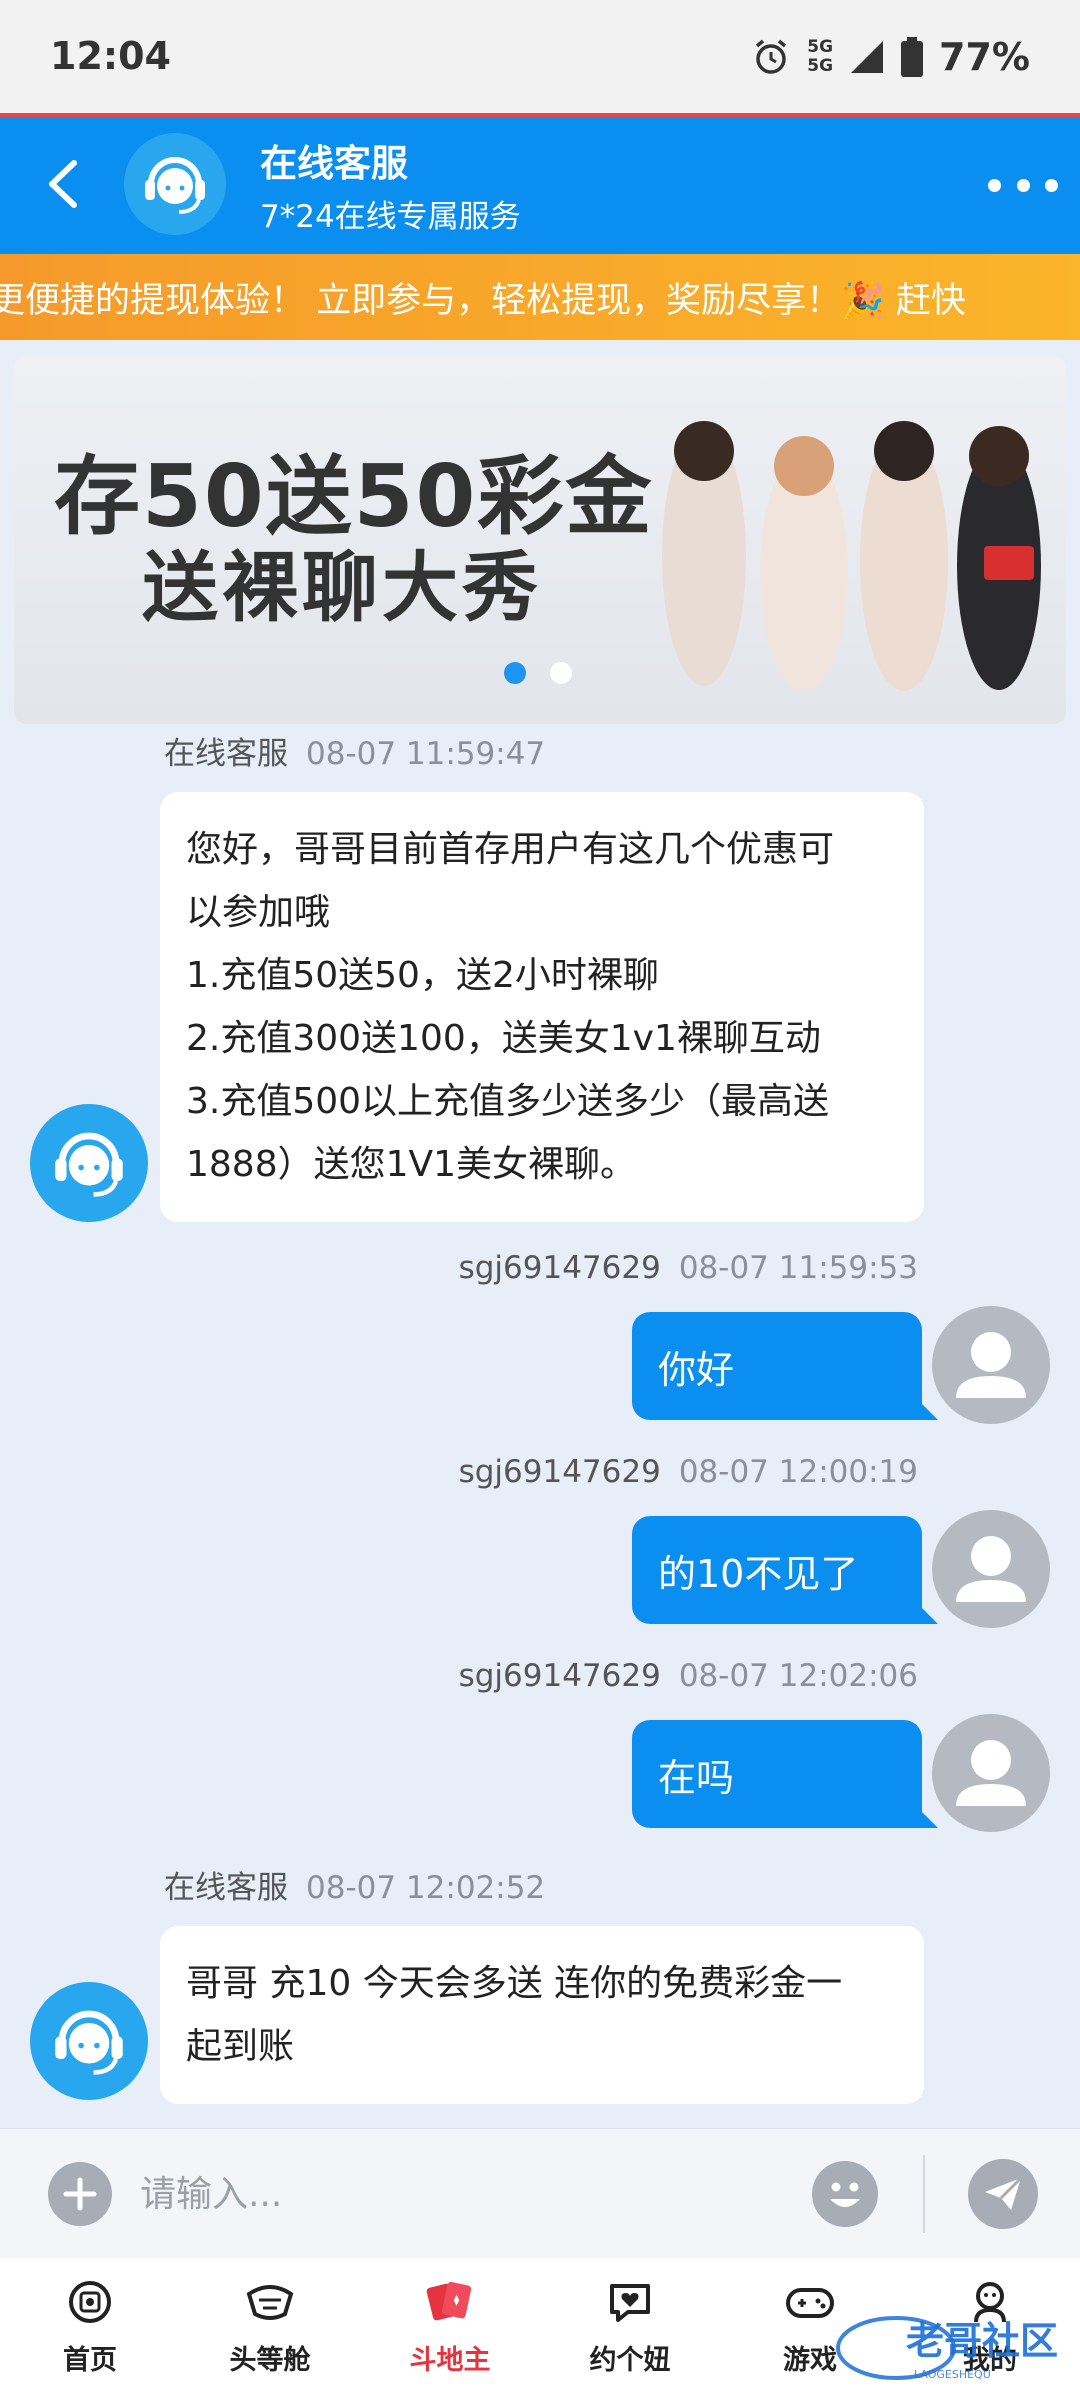  Describe the element at coordinates (798, 1472) in the screenshot. I see `message-time: 08-07 12:00:19` at that location.